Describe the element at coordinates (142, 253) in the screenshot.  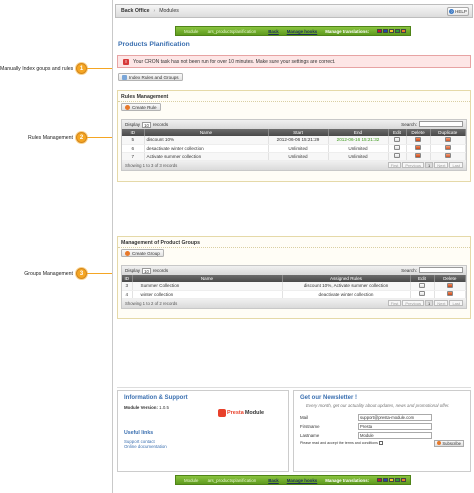
I see `create-group-button: Create Group` at that location.